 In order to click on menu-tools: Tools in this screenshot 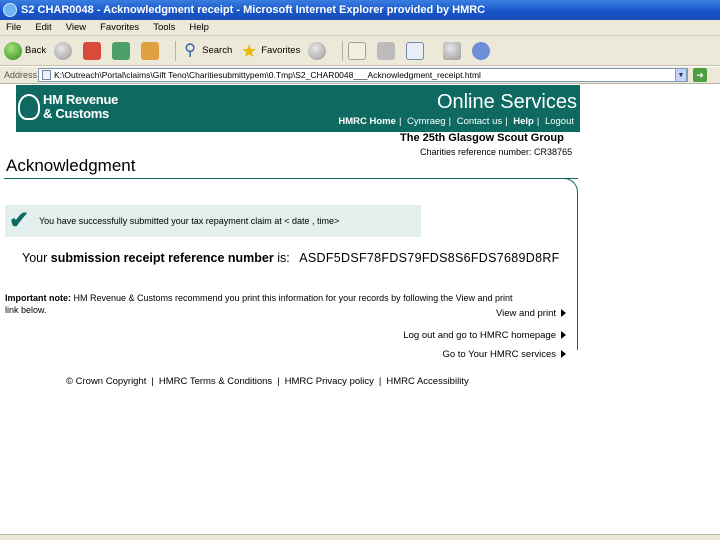, I will do `click(164, 27)`.